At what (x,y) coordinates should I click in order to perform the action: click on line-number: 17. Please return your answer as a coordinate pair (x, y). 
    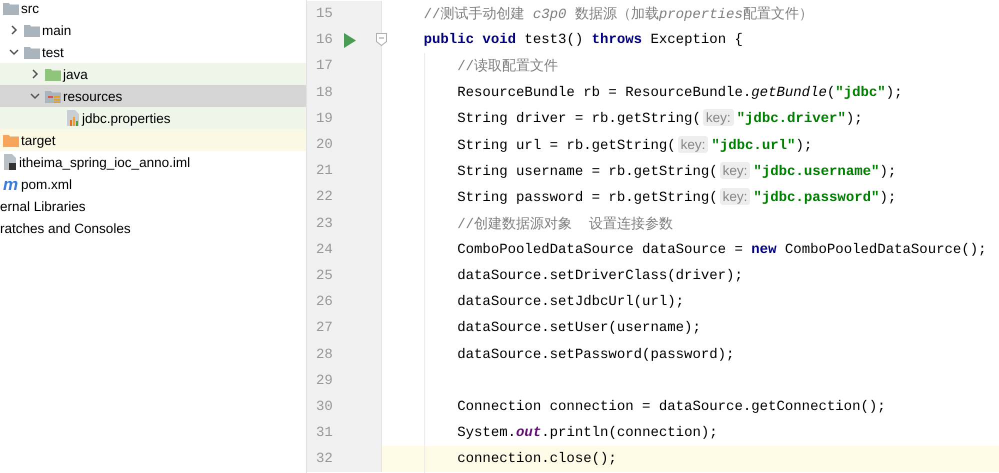
    Looking at the image, I should click on (324, 66).